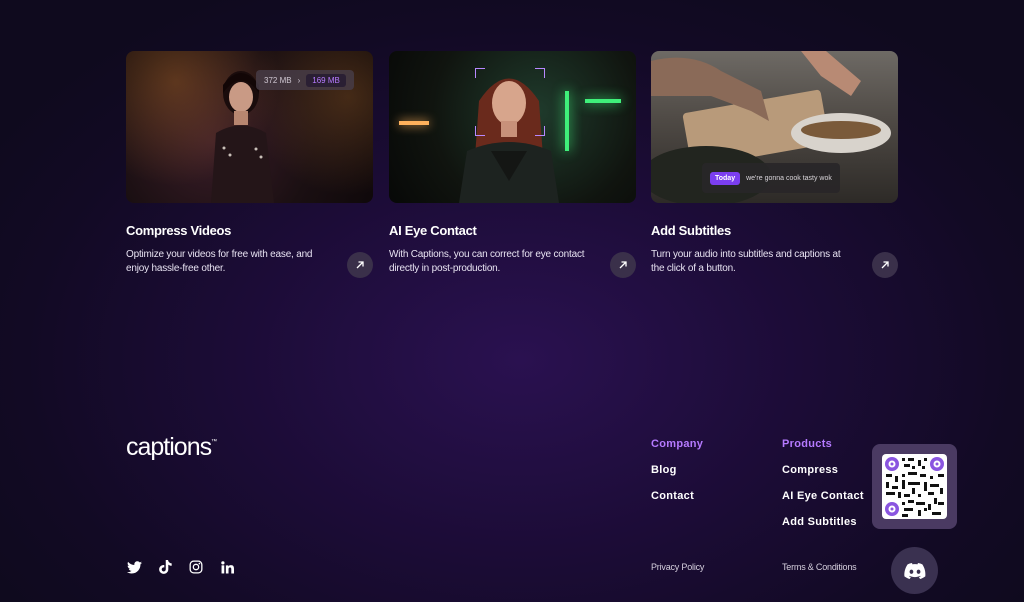  What do you see at coordinates (823, 496) in the screenshot?
I see `footer-link-ai-eye-contact: AI Eye Contact` at bounding box center [823, 496].